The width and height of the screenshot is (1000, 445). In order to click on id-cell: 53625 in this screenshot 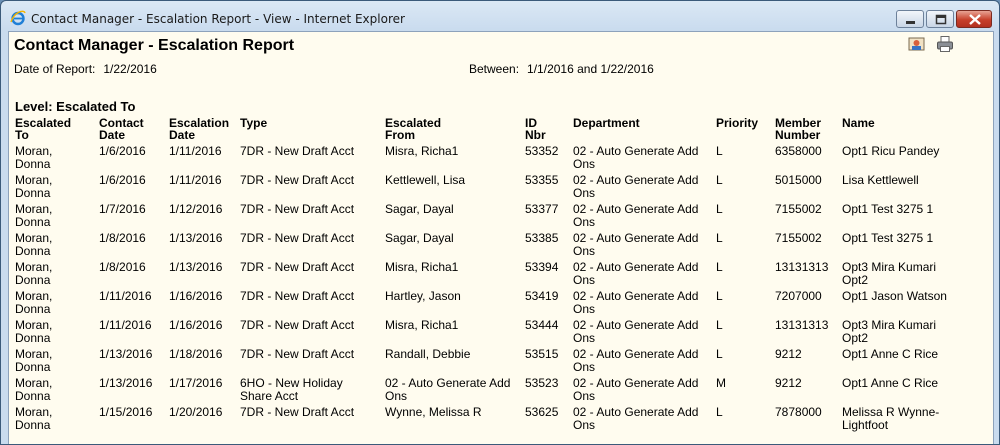, I will do `click(542, 412)`.